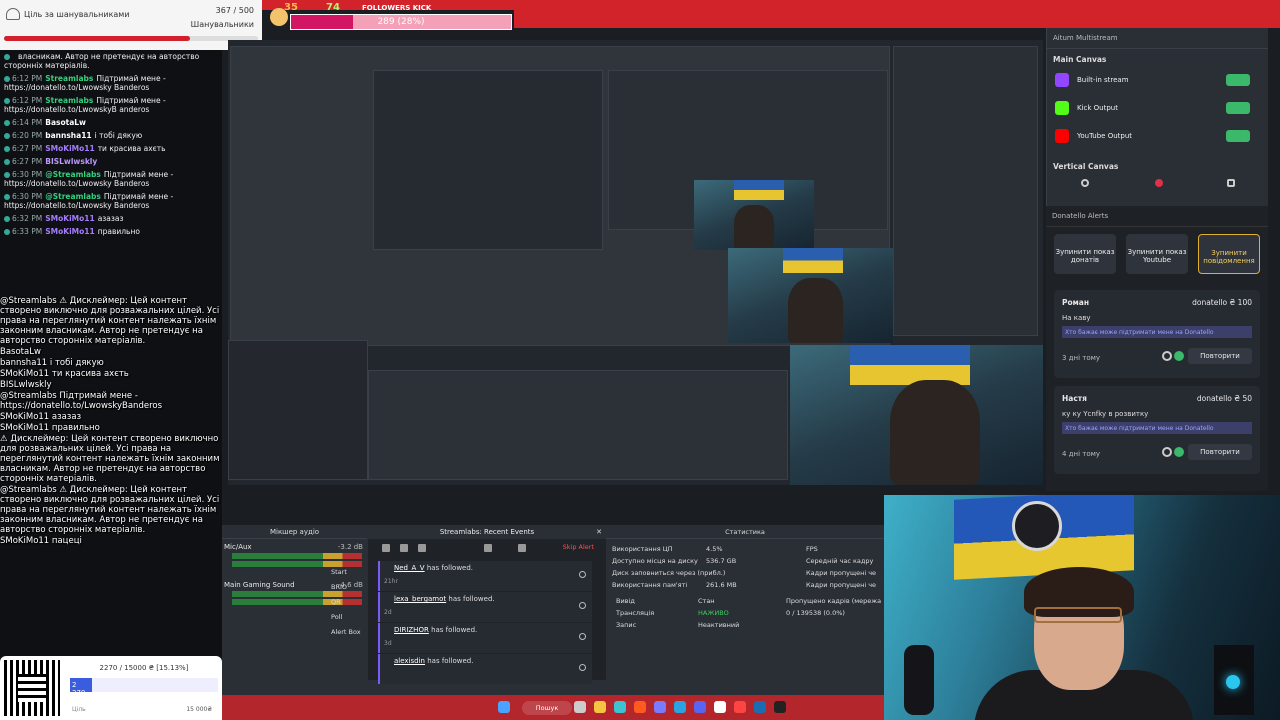 This screenshot has height=720, width=1280. I want to click on close-icon: ✕, so click(599, 532).